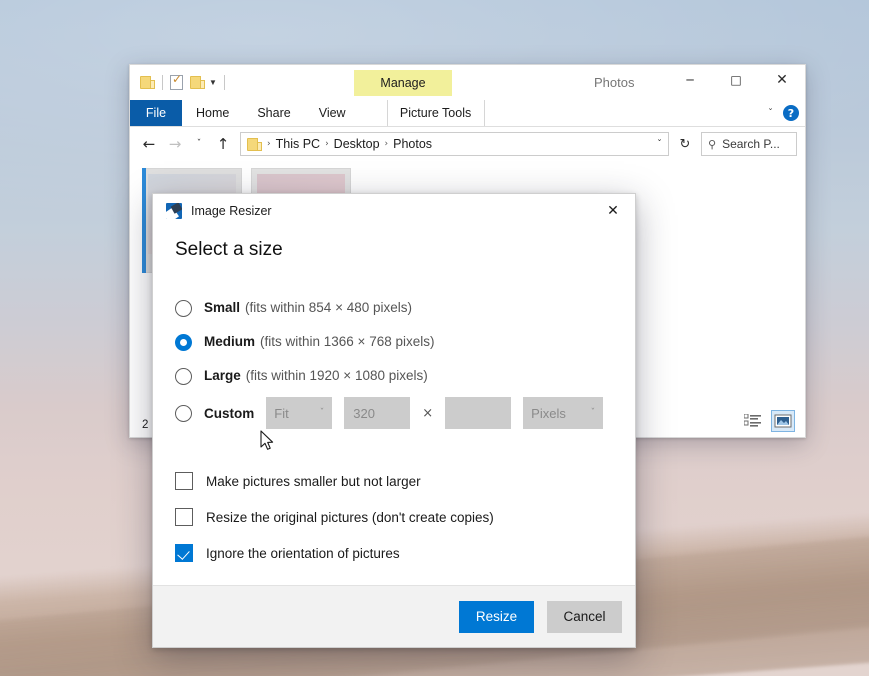 This screenshot has height=676, width=869. What do you see at coordinates (394, 616) in the screenshot?
I see `dialog-footer: Resize Cancel` at bounding box center [394, 616].